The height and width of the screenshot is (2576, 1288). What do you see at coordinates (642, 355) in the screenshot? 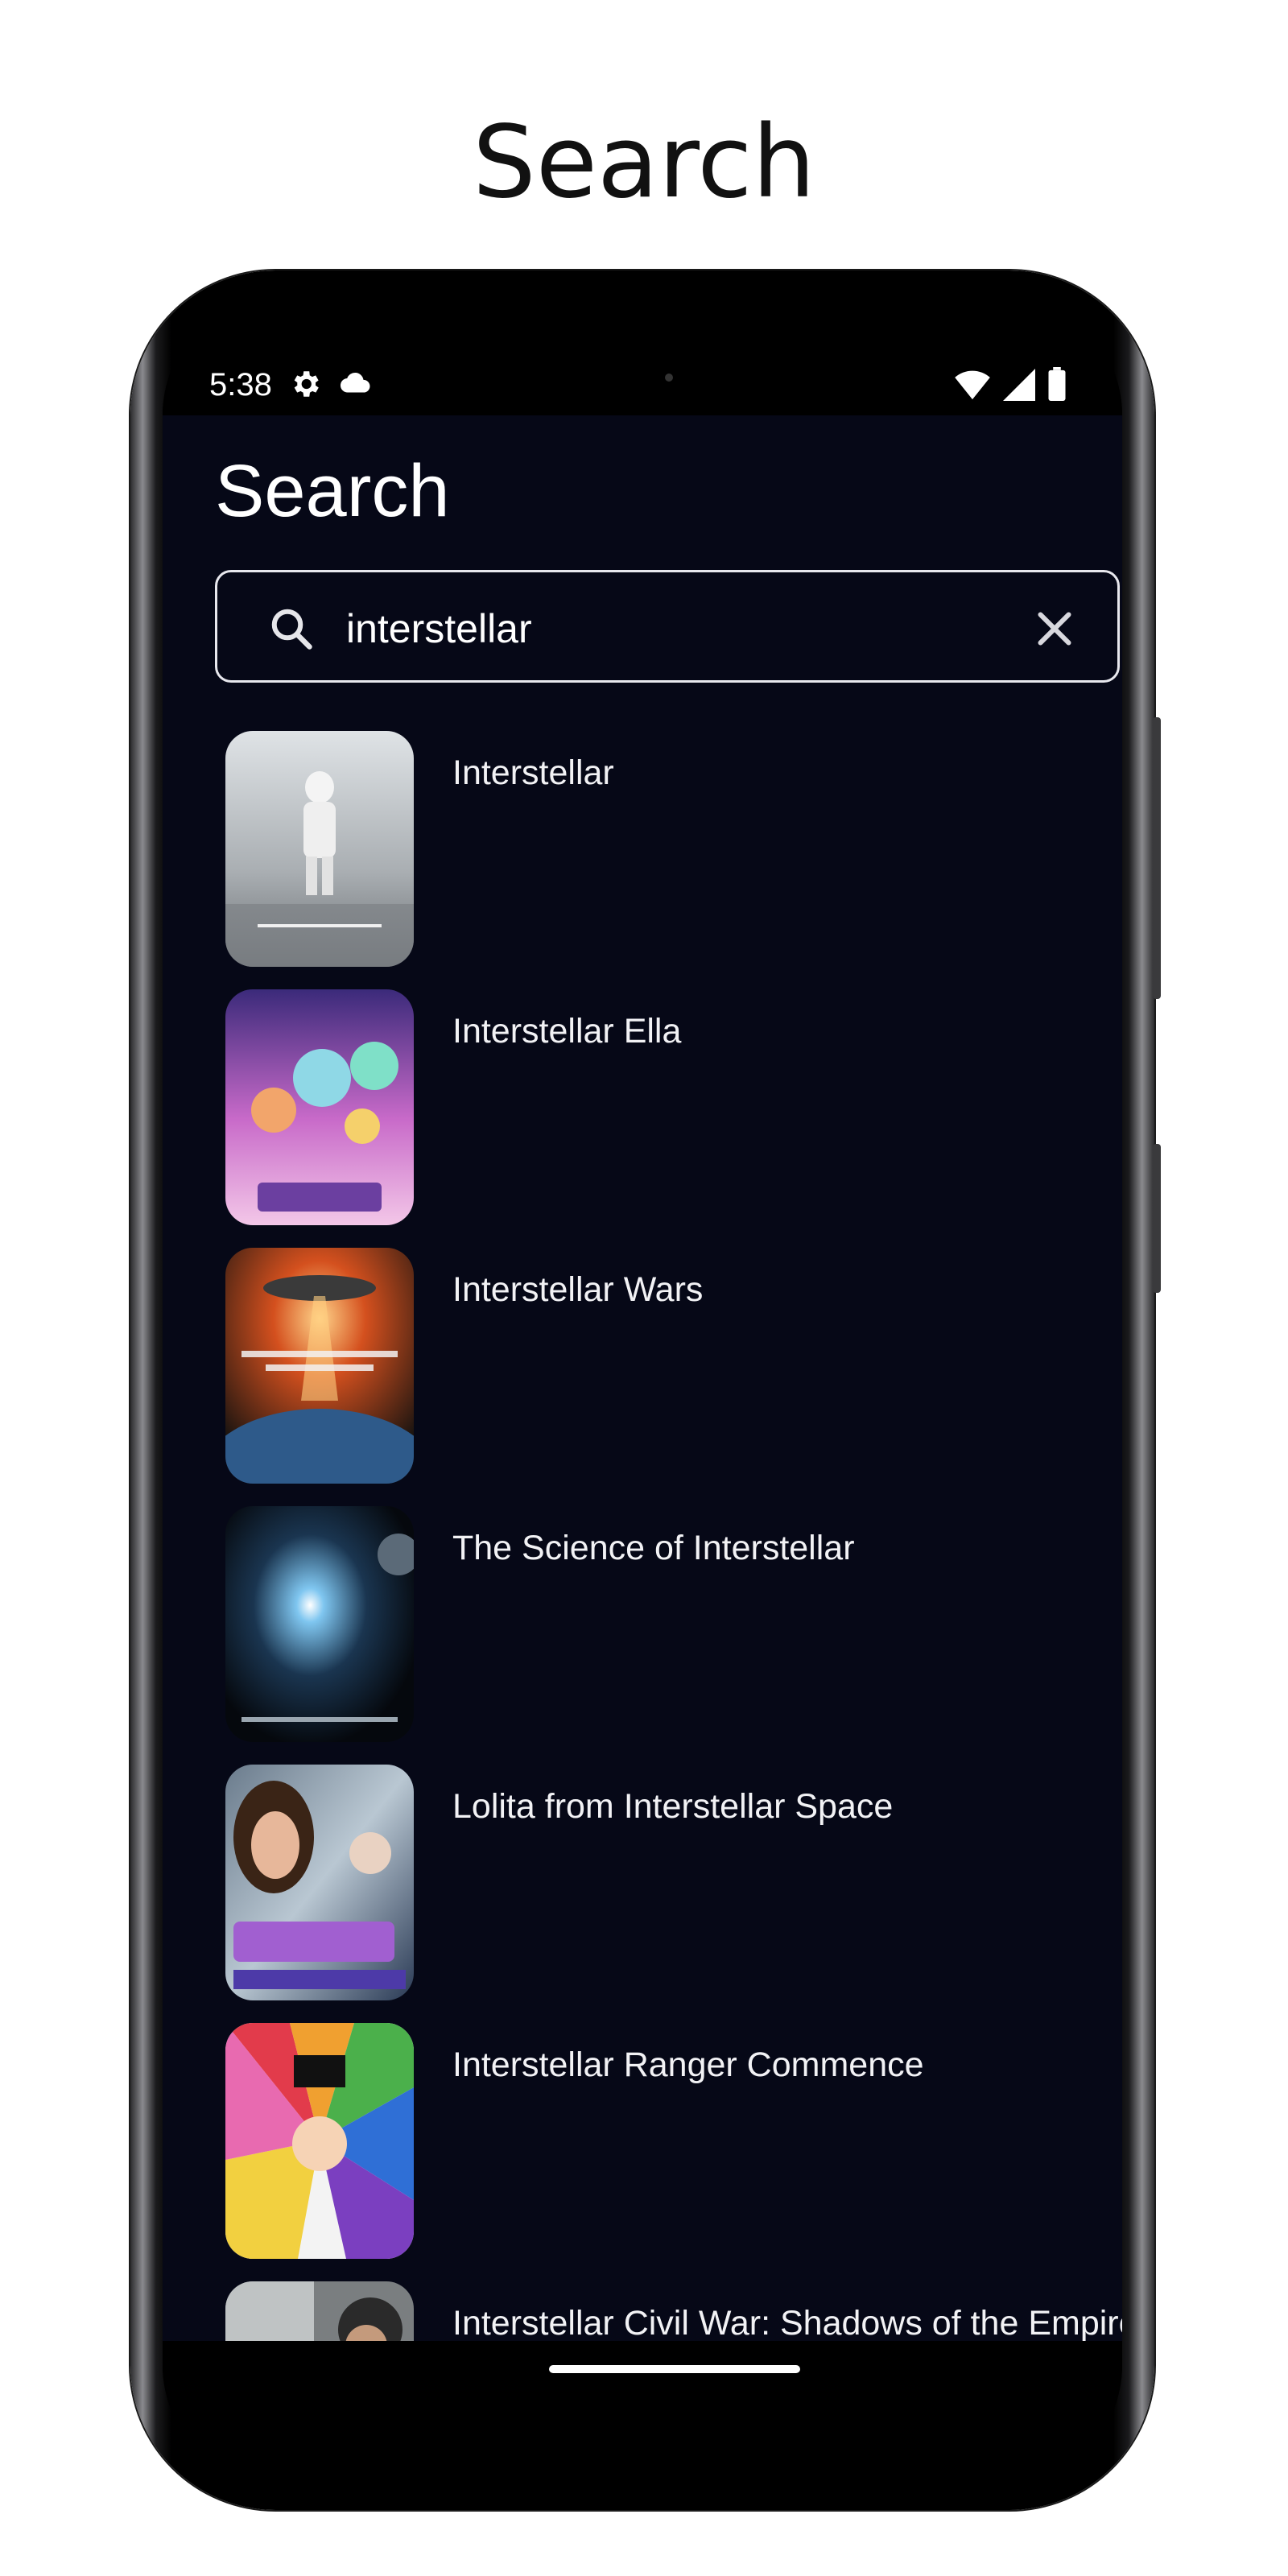
I see `status-bar: 5:38` at bounding box center [642, 355].